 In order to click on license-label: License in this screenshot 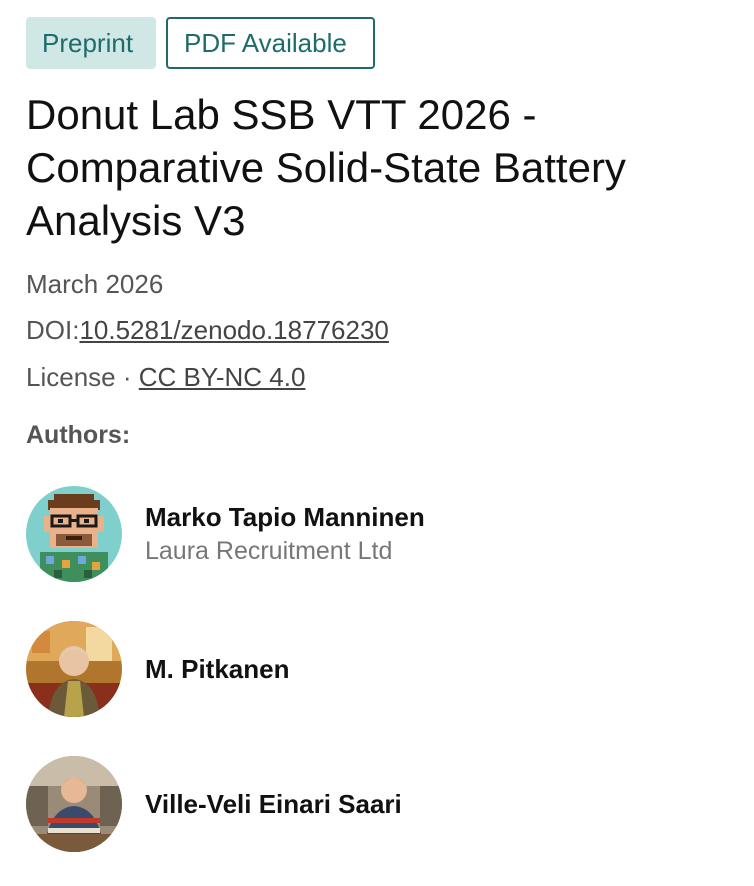, I will do `click(71, 377)`.